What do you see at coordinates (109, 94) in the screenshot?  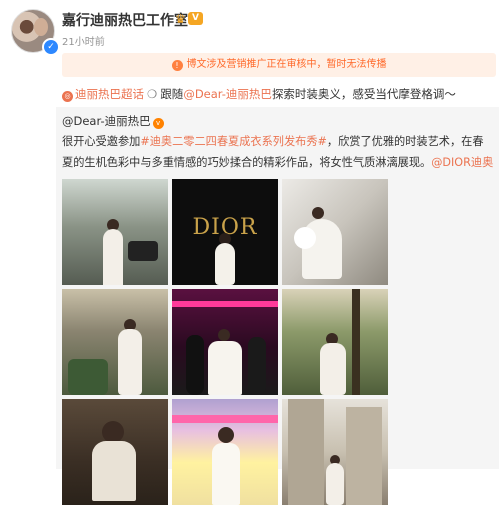 I see `super-topic-link: 迪丽热巴超话` at bounding box center [109, 94].